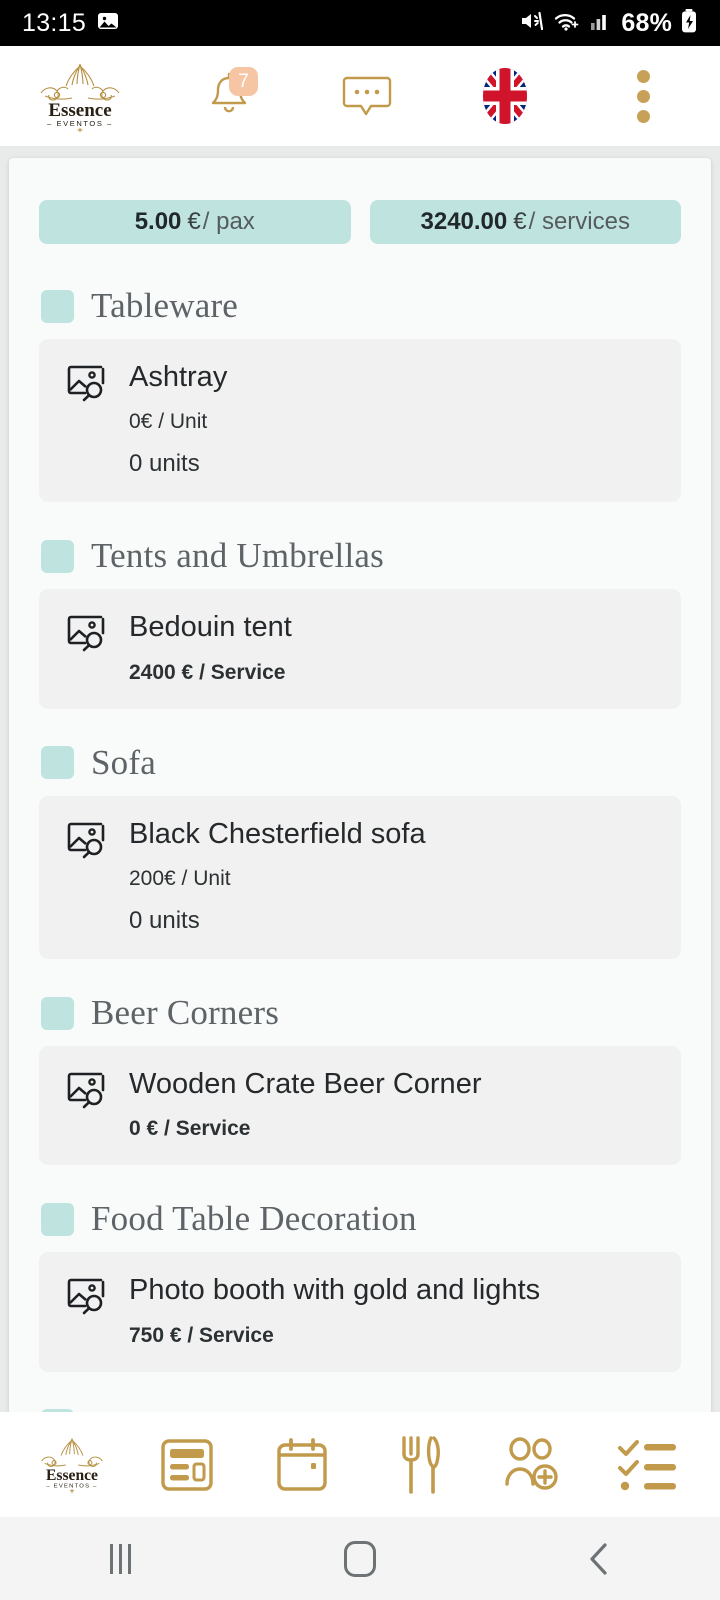 This screenshot has width=720, height=1600. I want to click on nav-dashboard, so click(187, 1465).